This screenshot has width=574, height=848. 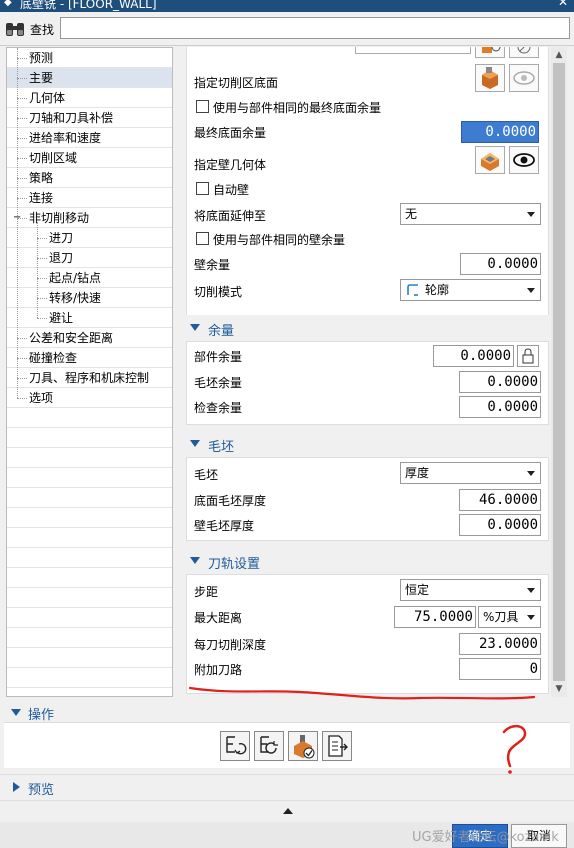 I want to click on part-stock-input: 0.0000, so click(x=473, y=356).